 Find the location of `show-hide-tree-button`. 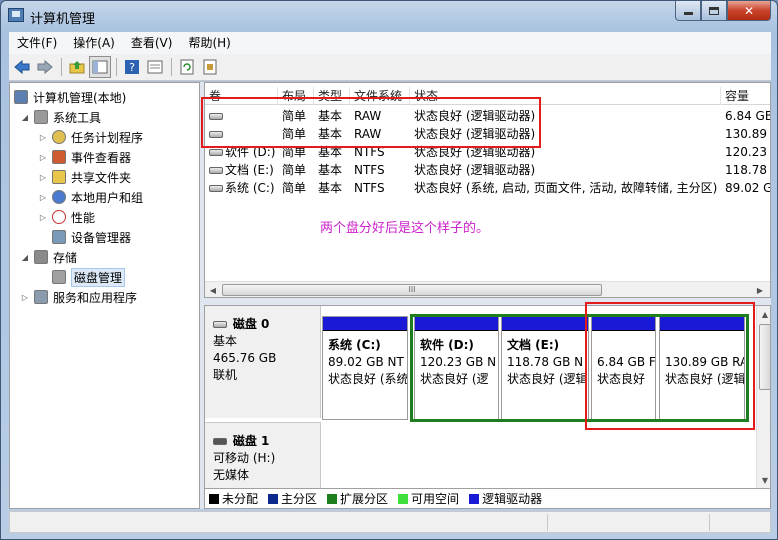

show-hide-tree-button is located at coordinates (100, 67).